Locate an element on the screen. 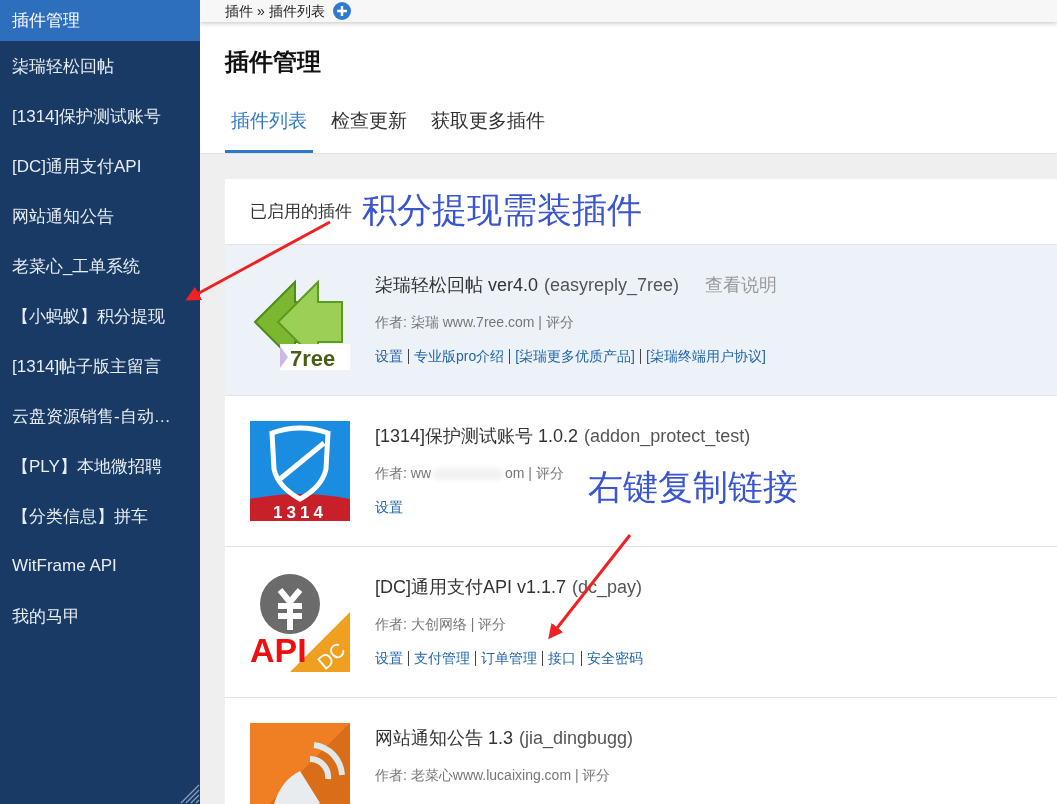  plugin-author: 作者: 老菜心www.lucaixing.com | 评分 is located at coordinates (493, 775).